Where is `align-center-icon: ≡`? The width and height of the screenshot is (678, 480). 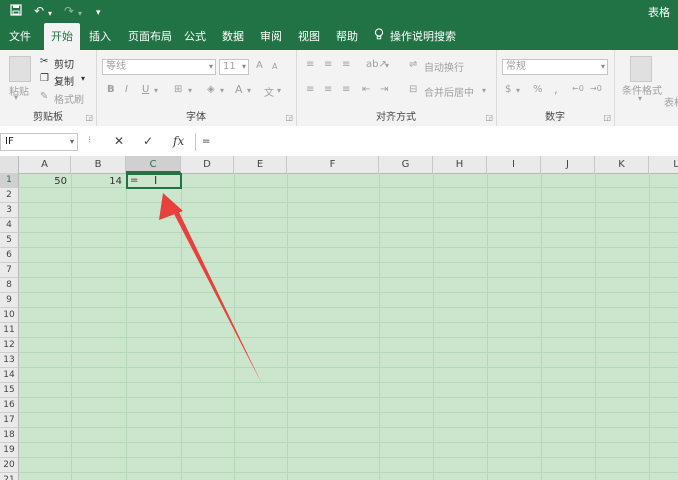 align-center-icon: ≡ is located at coordinates (328, 89).